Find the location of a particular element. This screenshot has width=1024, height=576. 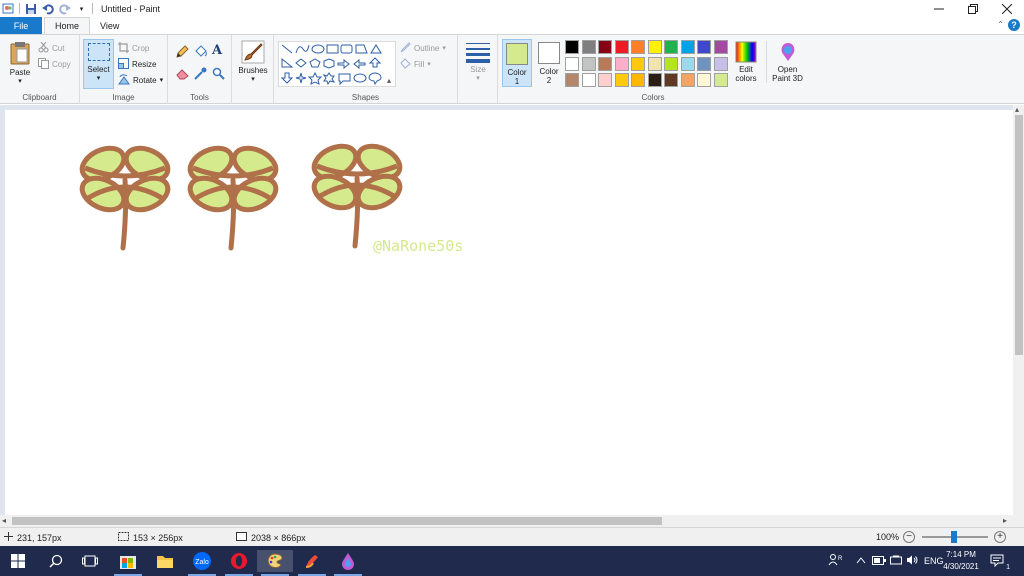

search-button is located at coordinates (56, 561).